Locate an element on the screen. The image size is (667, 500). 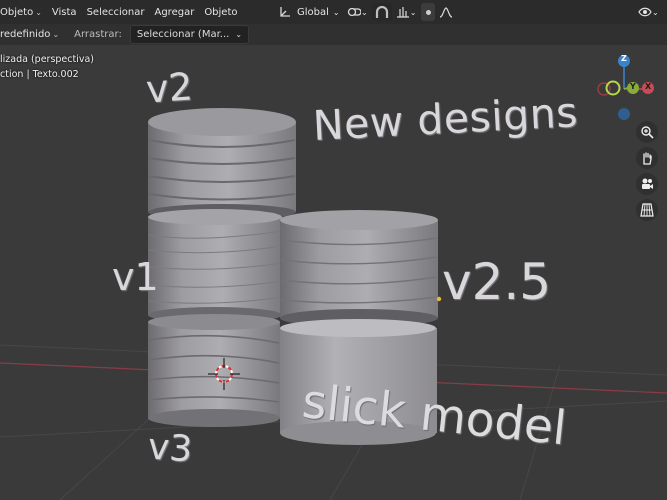
hand-icon is located at coordinates (647, 158).